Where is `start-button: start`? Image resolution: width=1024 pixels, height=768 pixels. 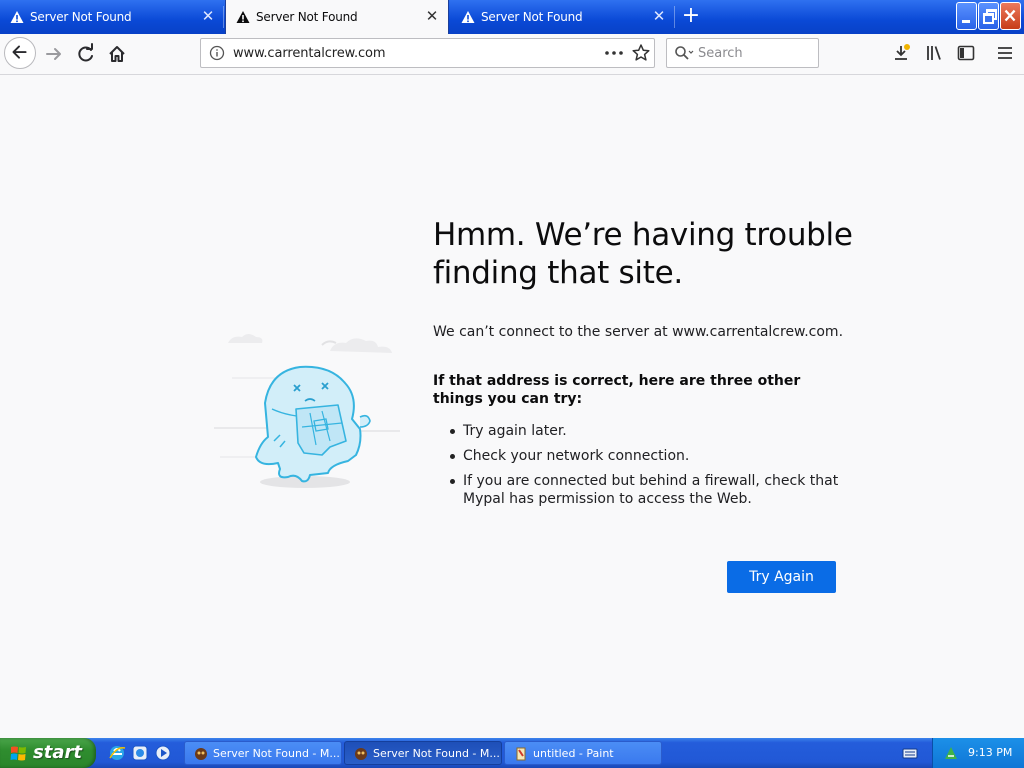 start-button: start is located at coordinates (48, 753).